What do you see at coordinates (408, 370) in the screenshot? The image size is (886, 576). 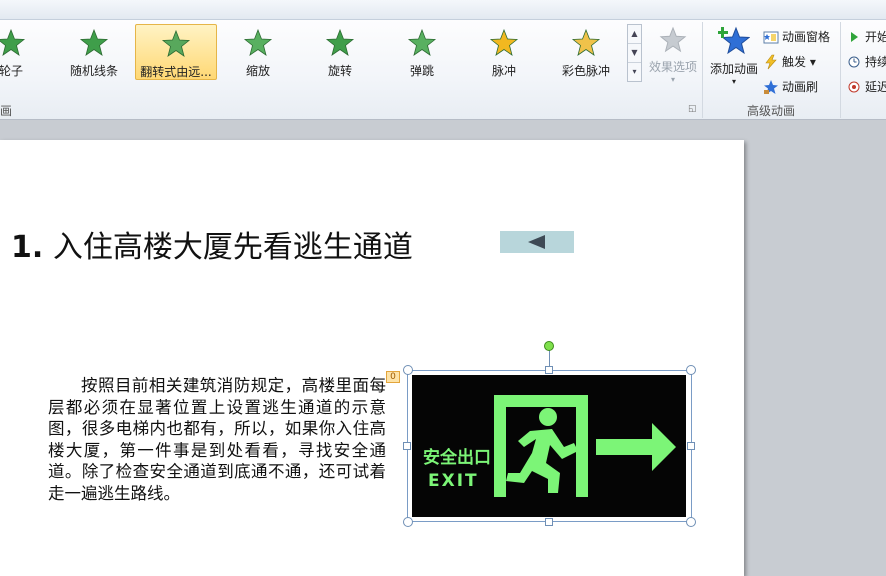 I see `resize-handle-top-left` at bounding box center [408, 370].